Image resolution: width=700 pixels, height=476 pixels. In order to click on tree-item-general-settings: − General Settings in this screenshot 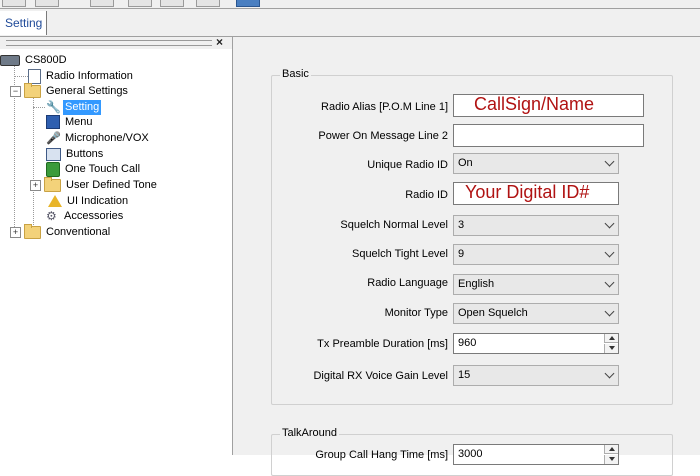, I will do `click(70, 90)`.